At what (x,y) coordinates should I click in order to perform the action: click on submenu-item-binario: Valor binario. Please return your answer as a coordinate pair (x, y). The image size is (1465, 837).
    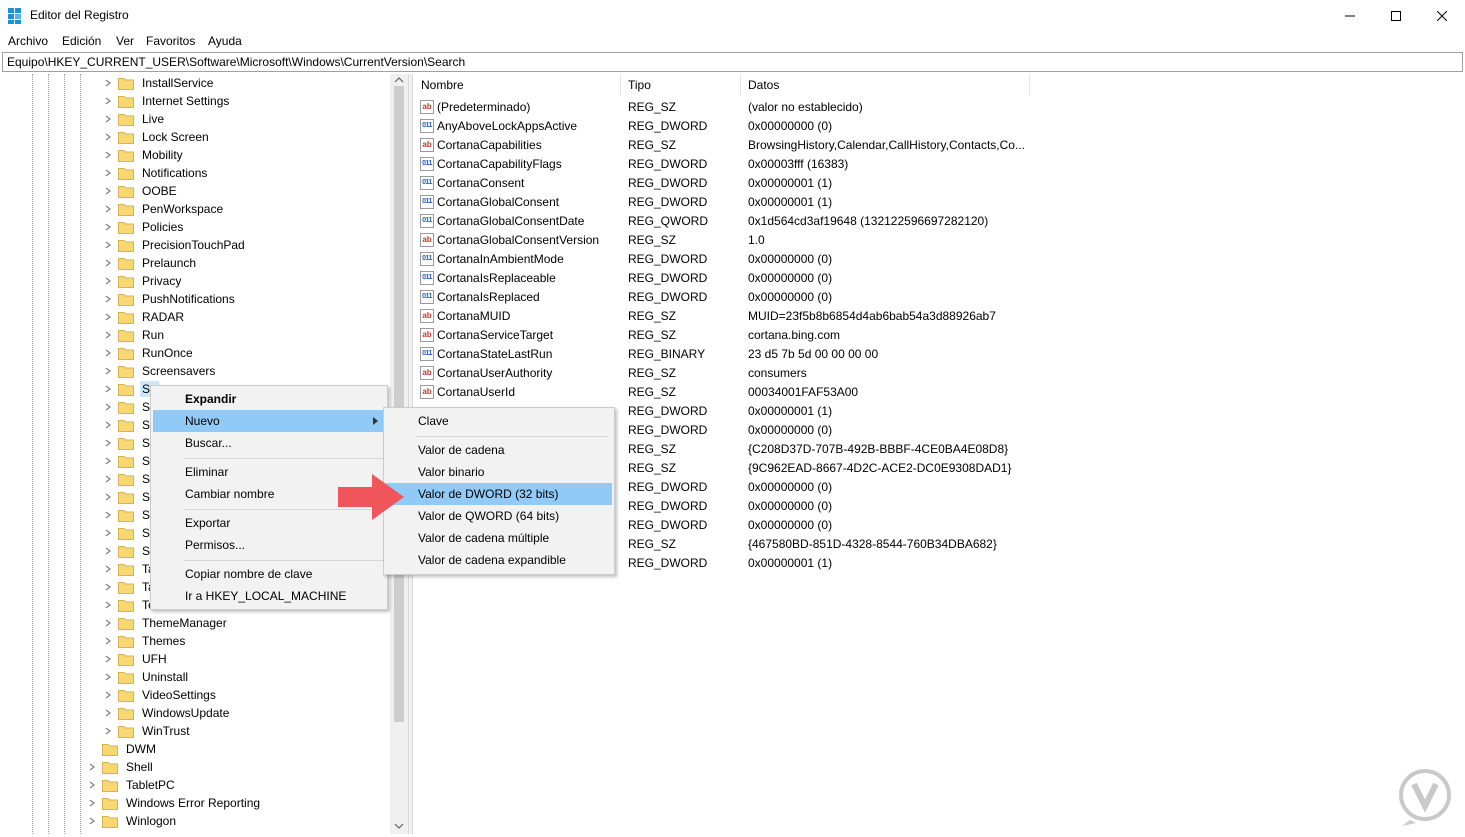
    Looking at the image, I should click on (499, 472).